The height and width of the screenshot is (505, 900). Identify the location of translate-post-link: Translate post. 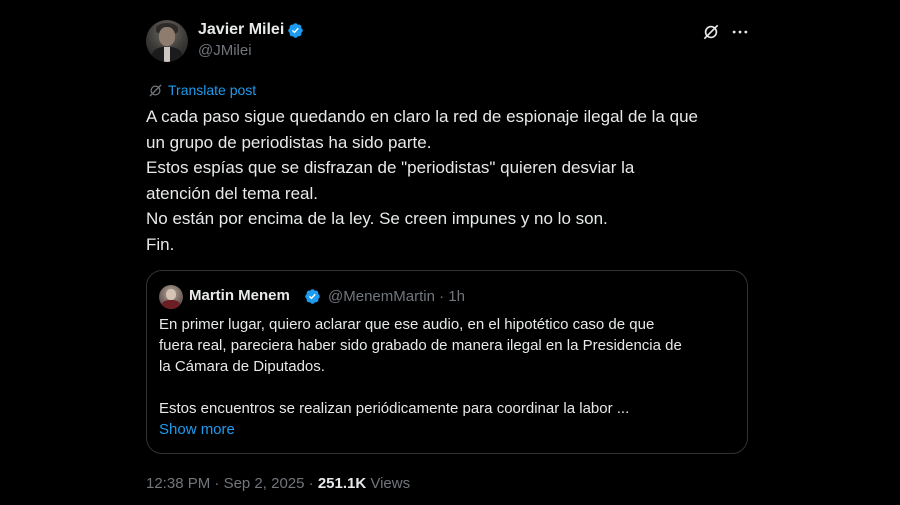
(202, 90).